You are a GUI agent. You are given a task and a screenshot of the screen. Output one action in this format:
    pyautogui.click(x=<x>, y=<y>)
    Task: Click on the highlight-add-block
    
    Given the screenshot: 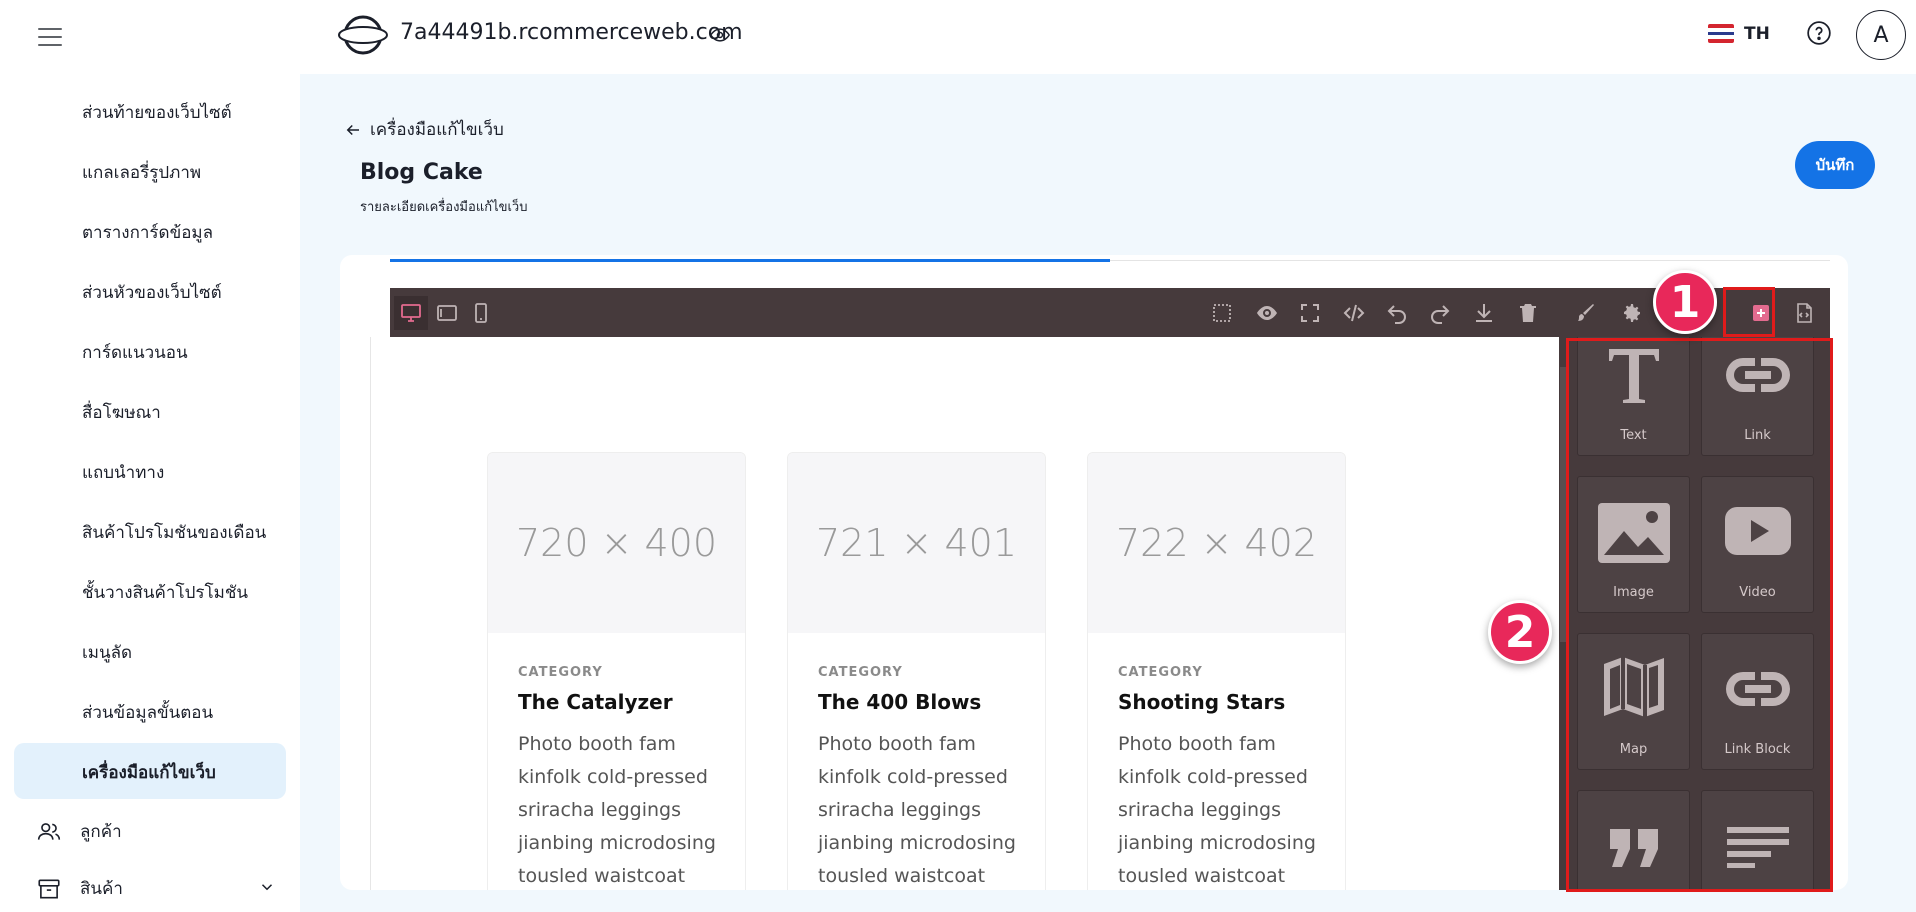 What is the action you would take?
    pyautogui.click(x=1749, y=312)
    